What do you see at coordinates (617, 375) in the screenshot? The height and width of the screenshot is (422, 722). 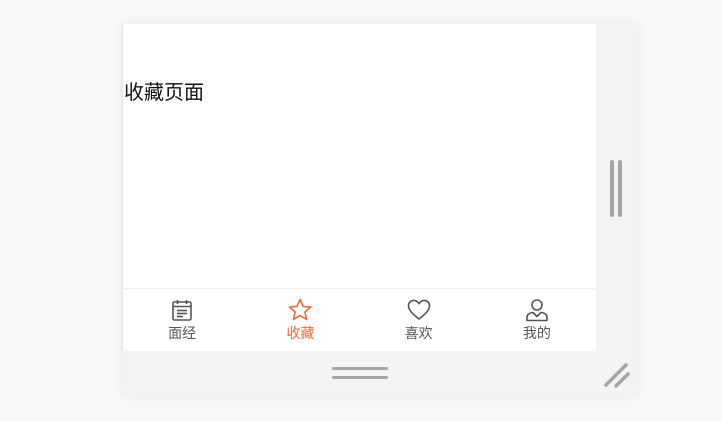 I see `corner-resize-icon` at bounding box center [617, 375].